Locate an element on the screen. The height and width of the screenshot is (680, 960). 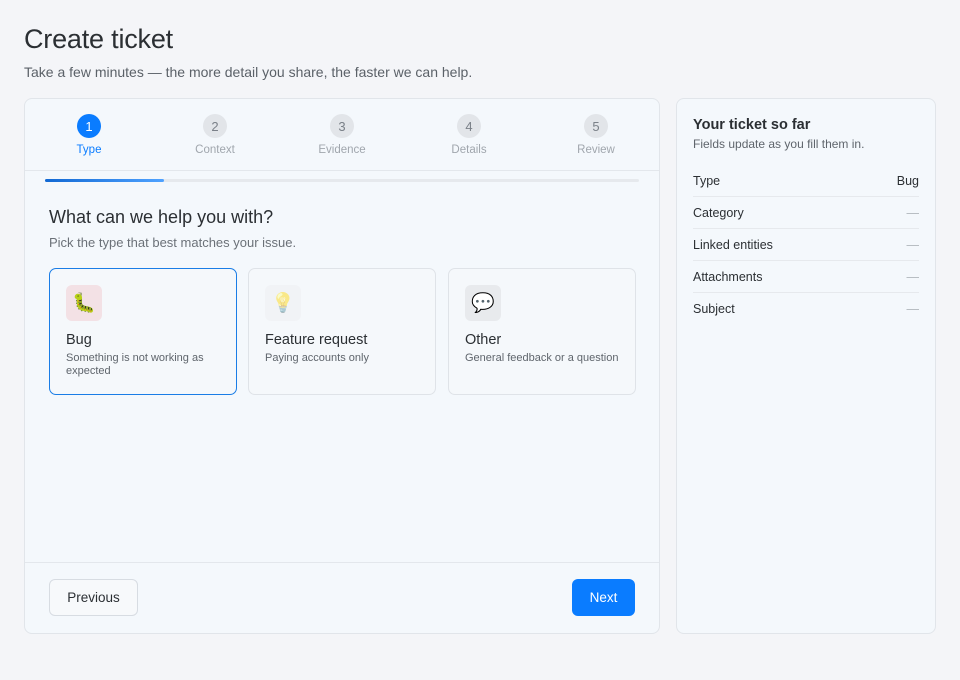
page-title: Create ticket is located at coordinates (98, 39).